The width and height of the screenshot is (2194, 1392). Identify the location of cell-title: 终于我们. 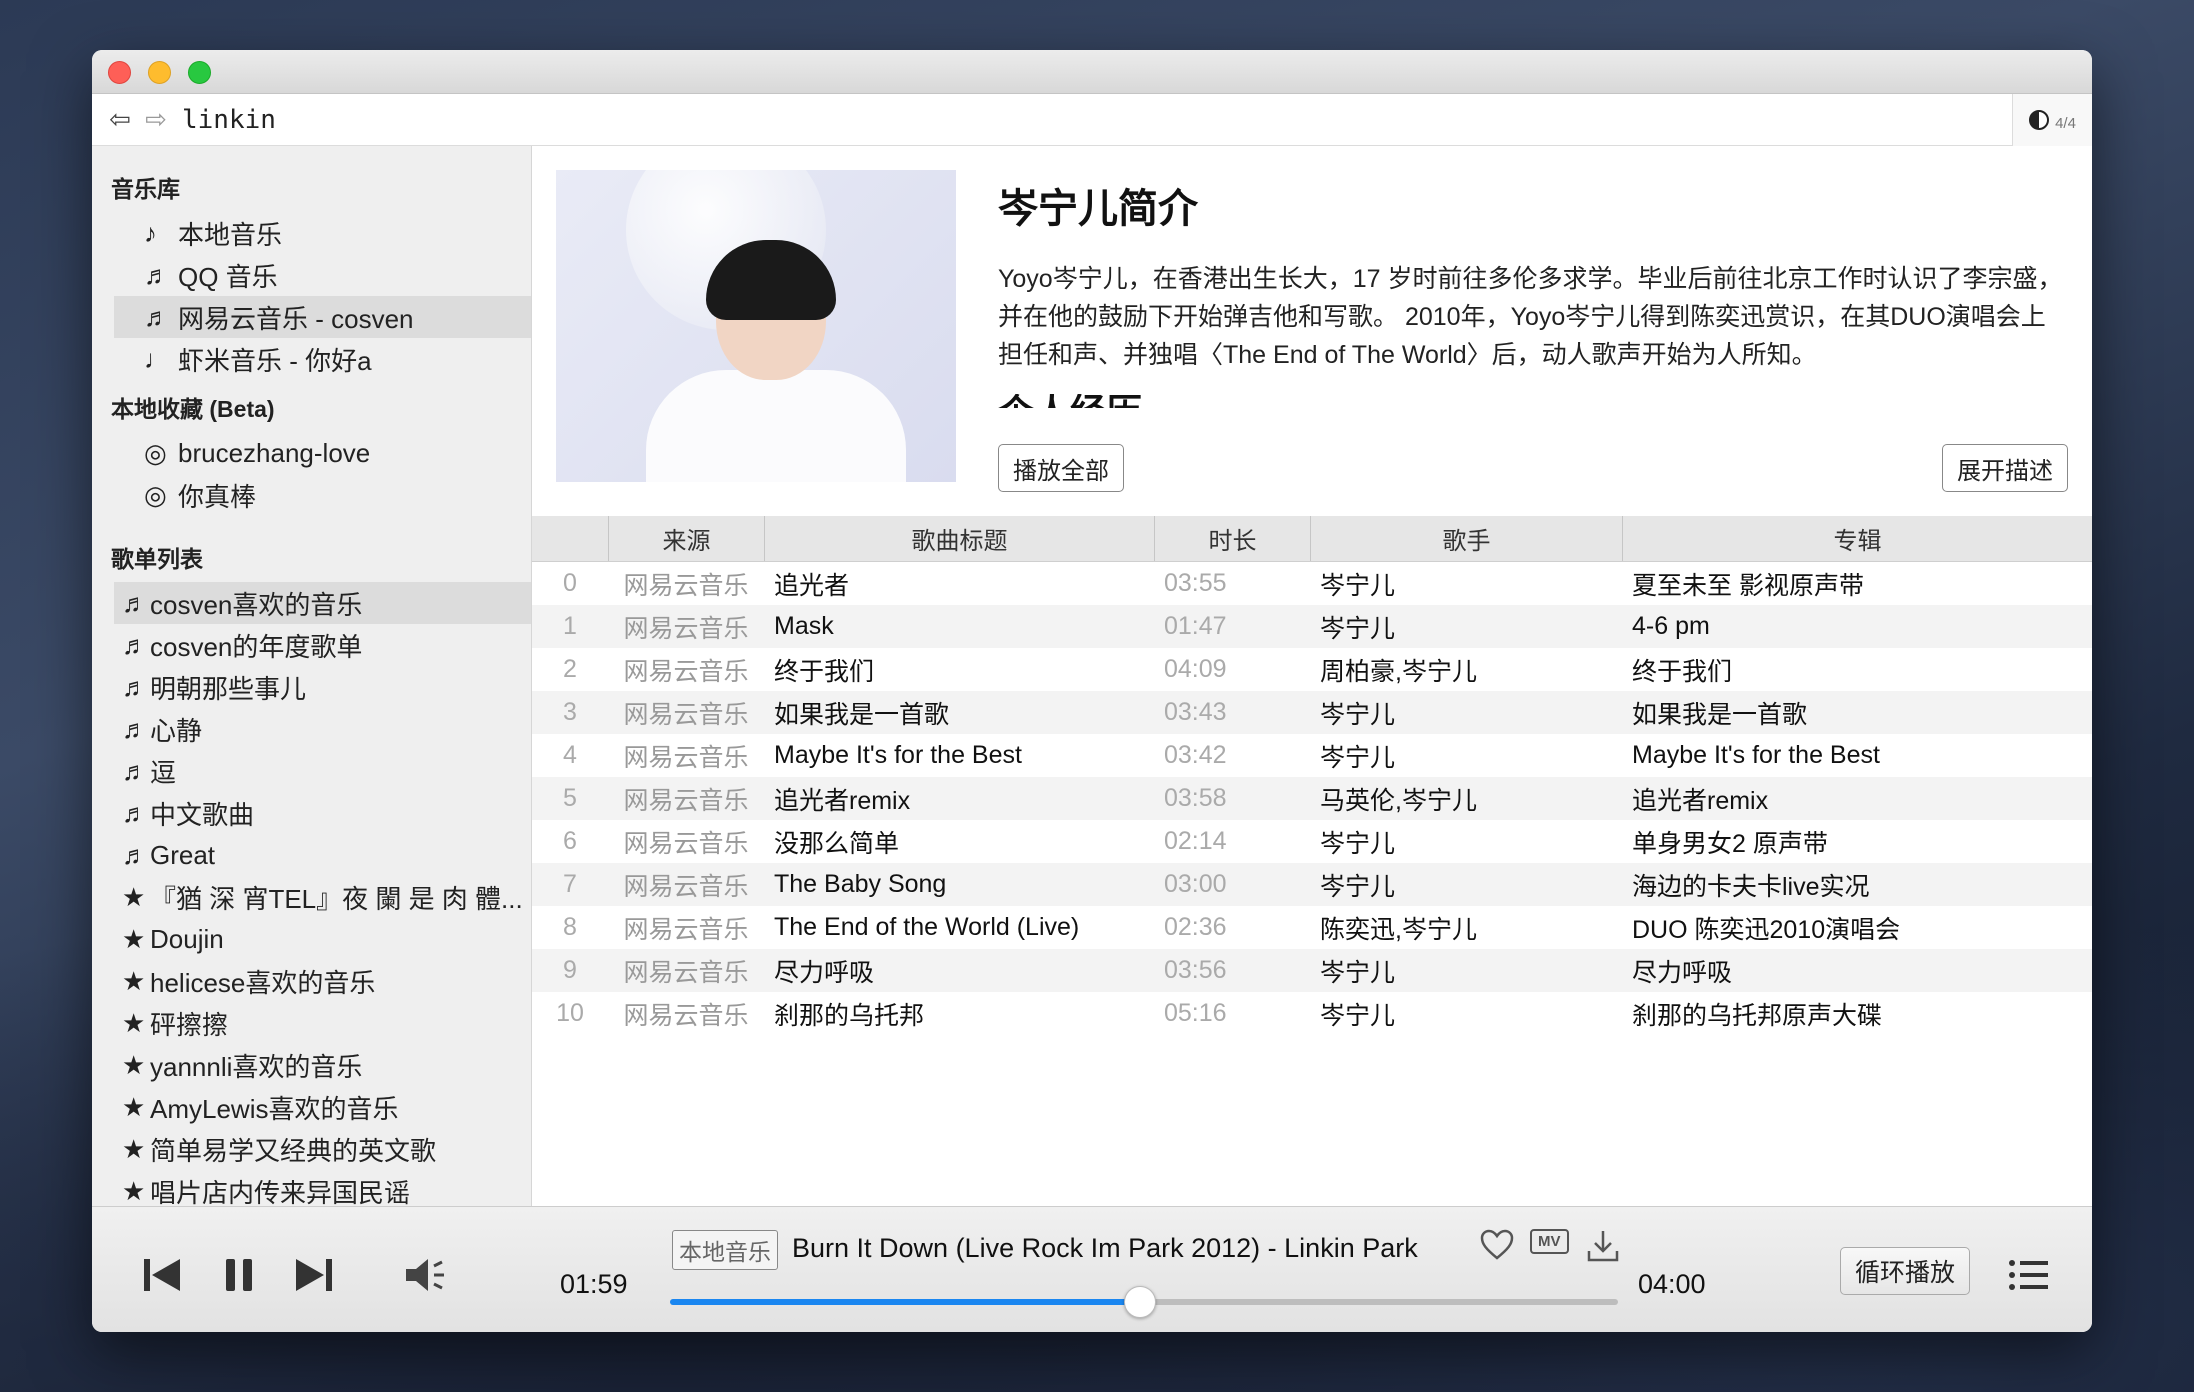
(959, 670).